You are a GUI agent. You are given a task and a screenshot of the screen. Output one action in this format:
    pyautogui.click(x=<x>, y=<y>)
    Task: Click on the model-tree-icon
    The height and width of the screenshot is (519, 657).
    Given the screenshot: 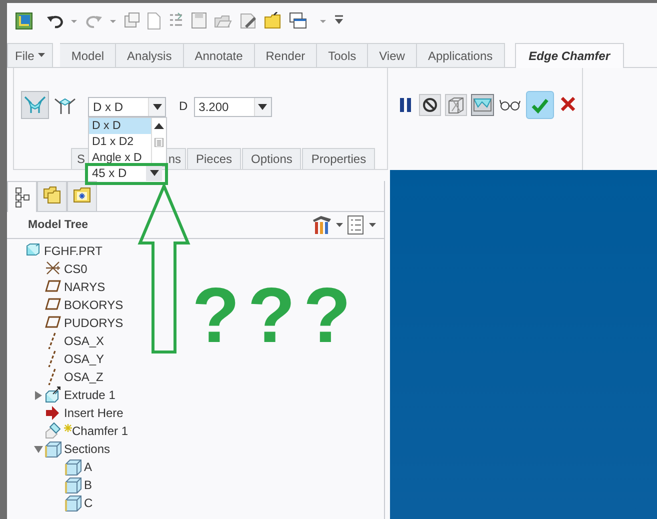 What is the action you would take?
    pyautogui.click(x=22, y=197)
    